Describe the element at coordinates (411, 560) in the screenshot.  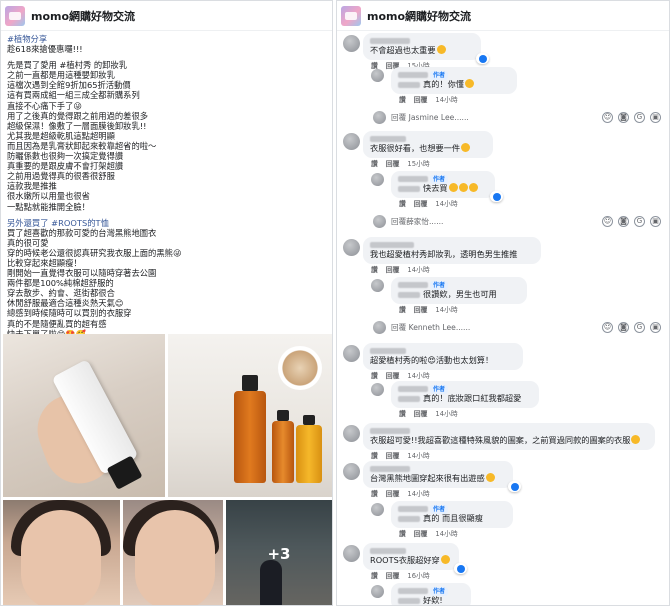
I see `comment-text: ROOTS衣服超好穿` at that location.